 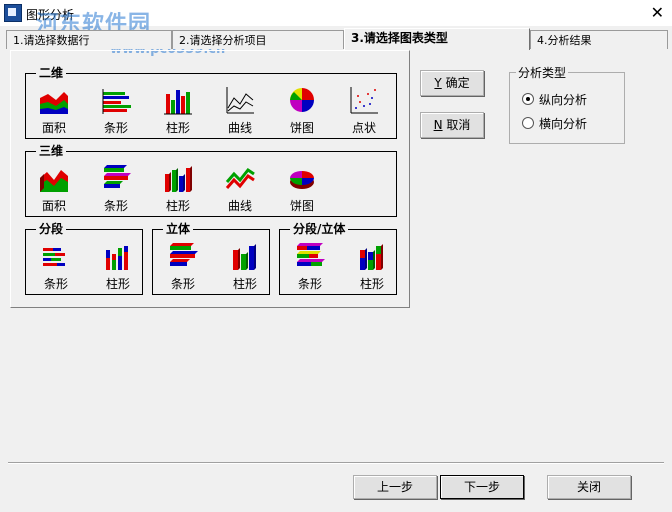 What do you see at coordinates (338, 258) in the screenshot?
I see `group-segment-solid: 分段/立体 条形 柱形` at bounding box center [338, 258].